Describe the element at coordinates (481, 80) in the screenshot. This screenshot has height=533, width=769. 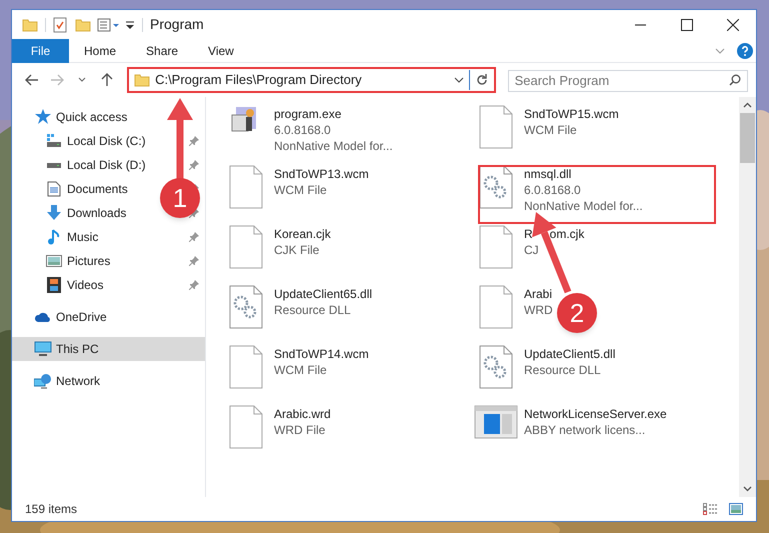
I see `refresh-icon` at that location.